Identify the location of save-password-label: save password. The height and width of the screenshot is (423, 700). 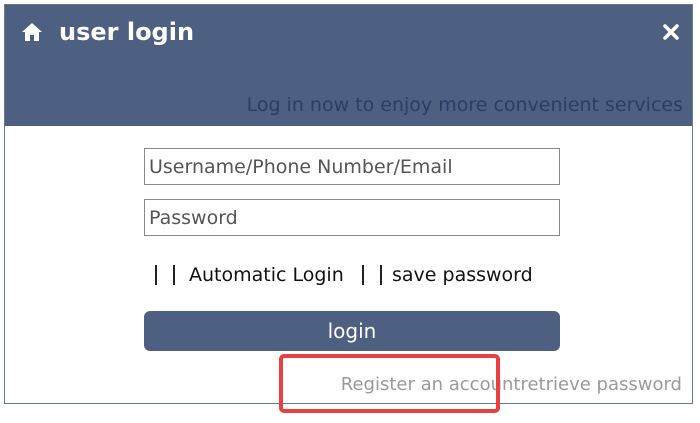
(462, 275).